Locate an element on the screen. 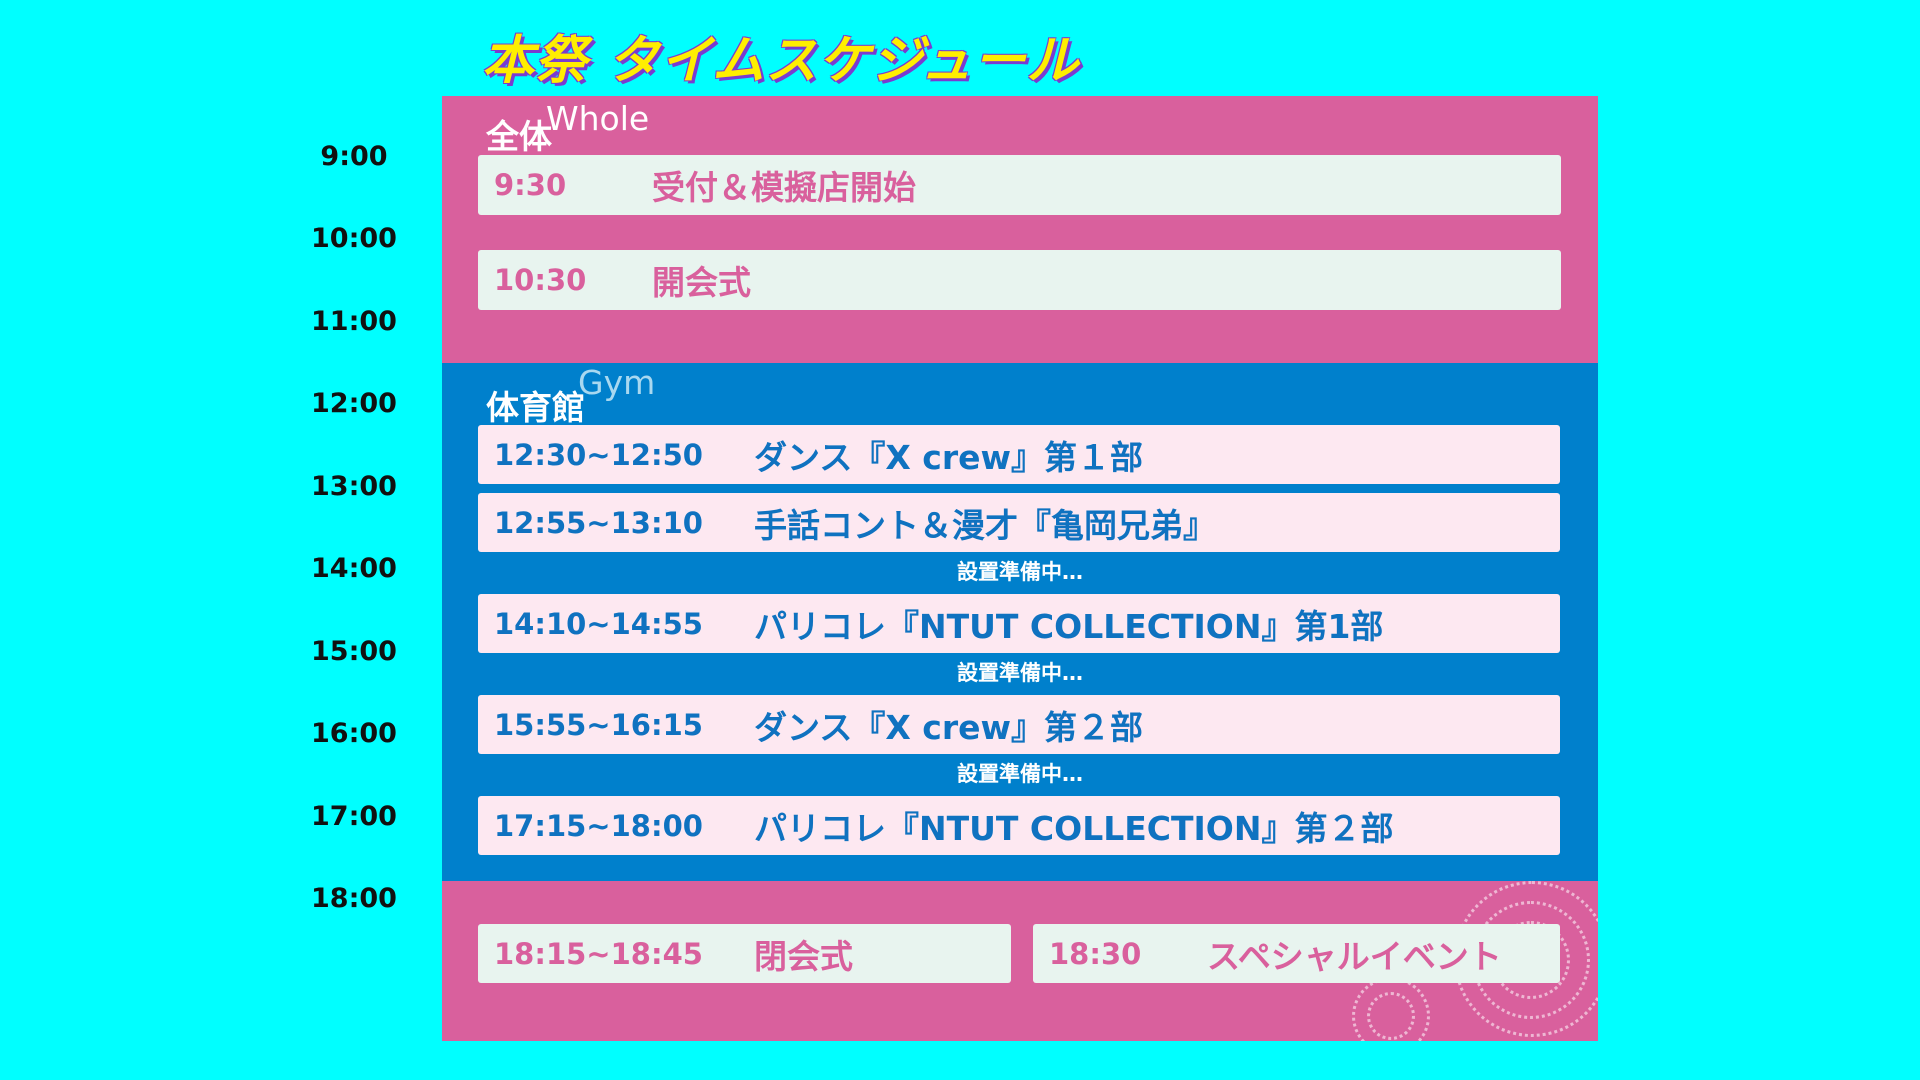 The height and width of the screenshot is (1080, 1920). decorative-ring is located at coordinates (1391, 1016).